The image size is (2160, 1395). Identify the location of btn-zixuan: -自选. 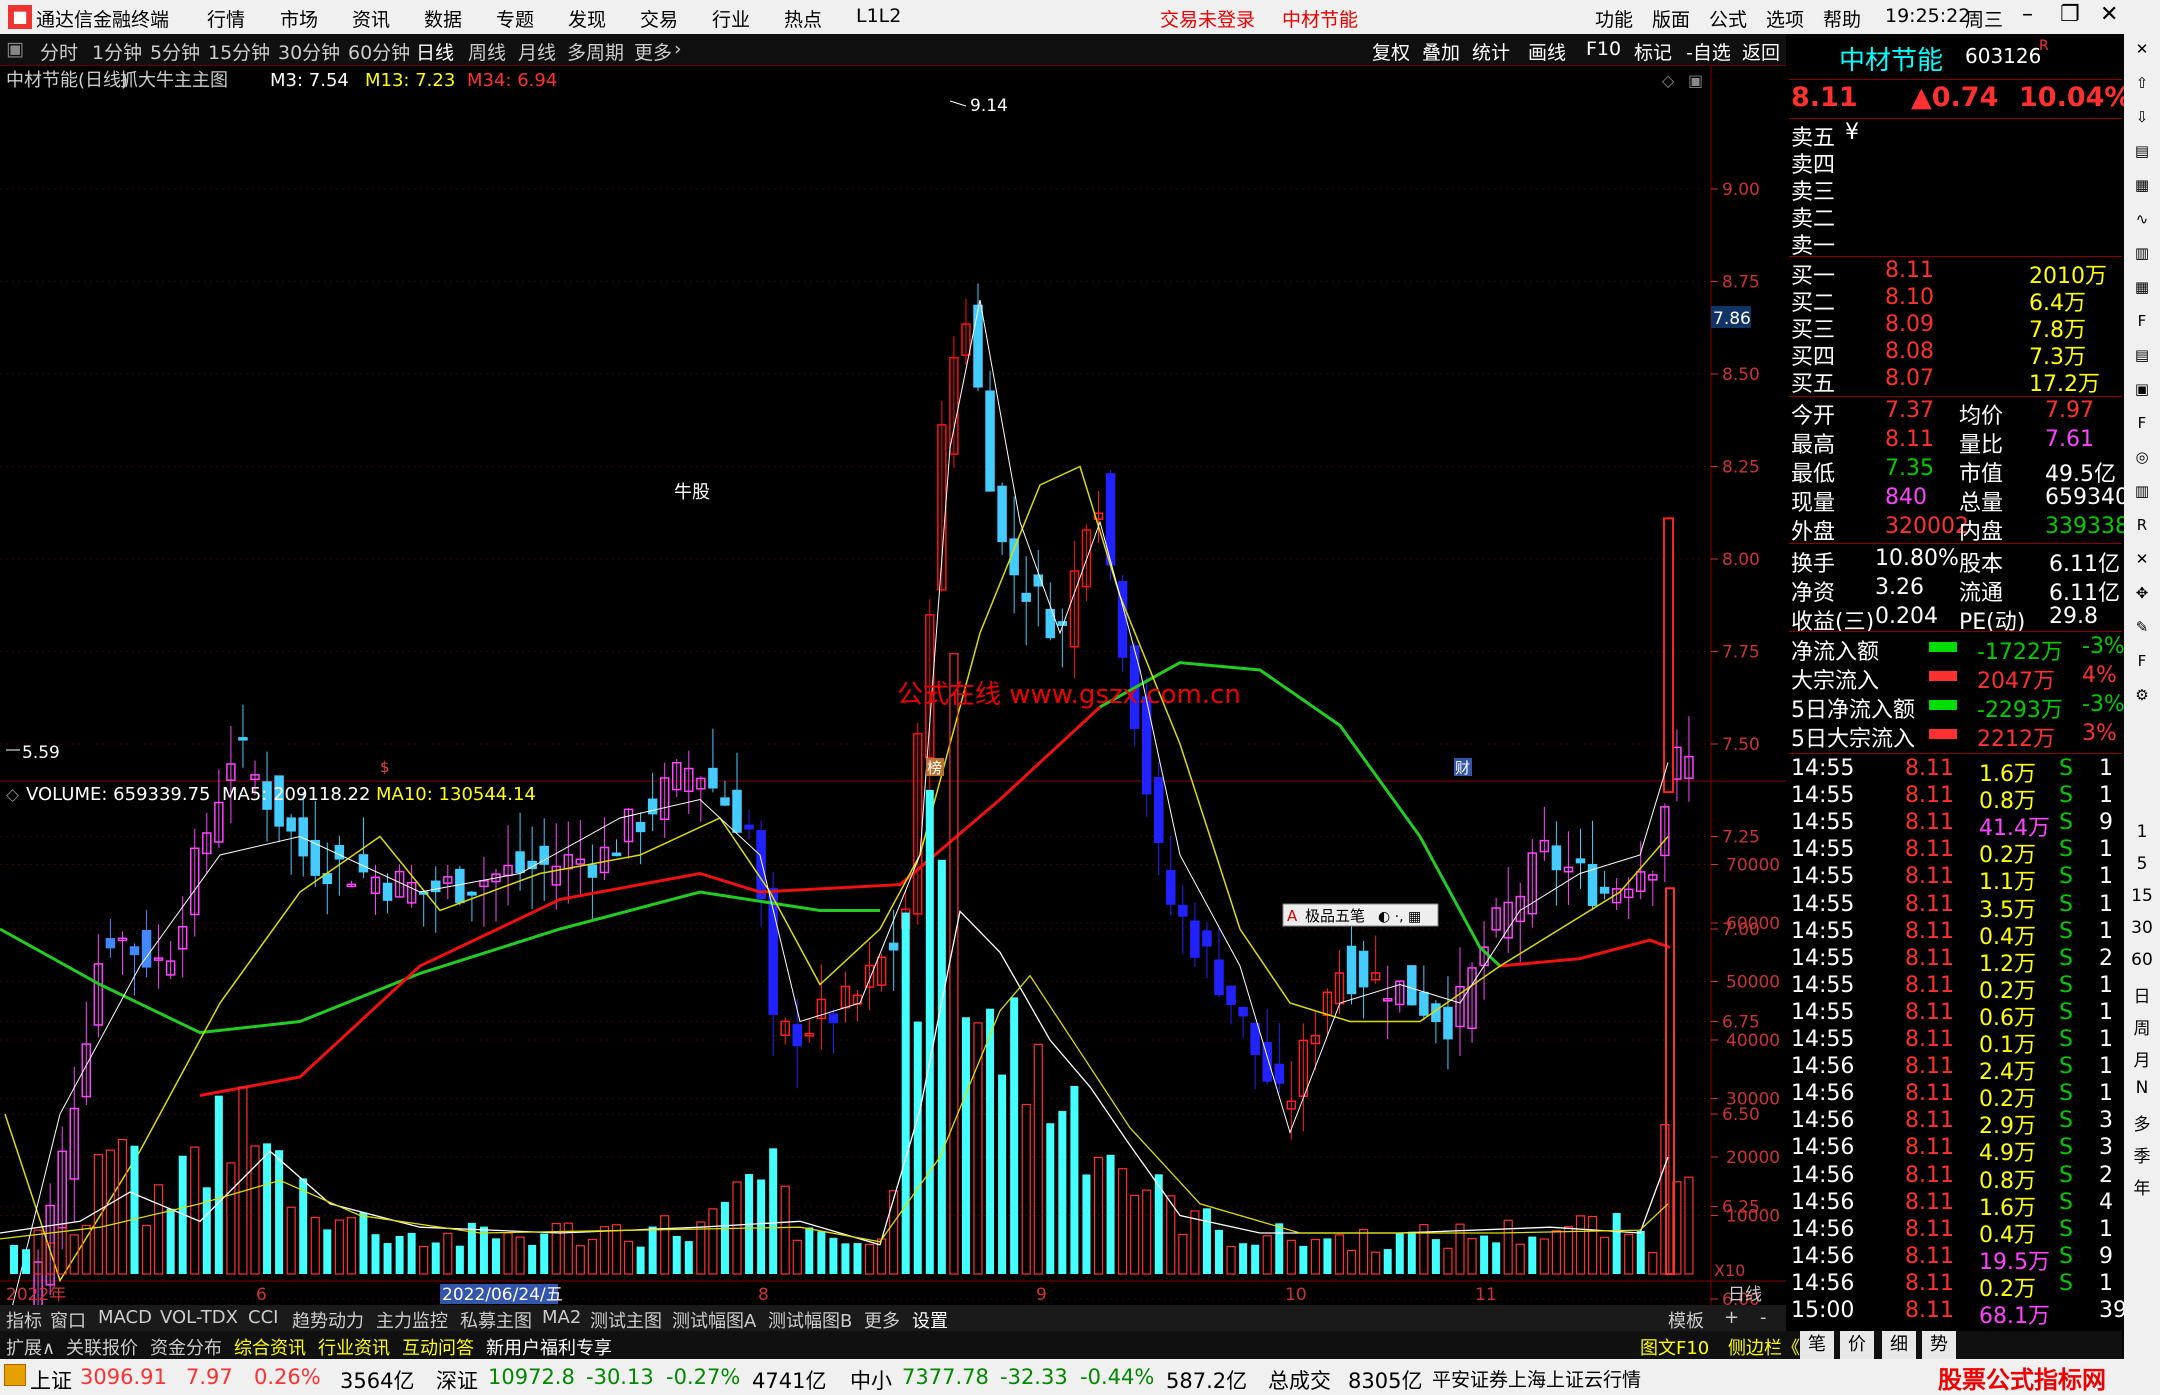
(1708, 51).